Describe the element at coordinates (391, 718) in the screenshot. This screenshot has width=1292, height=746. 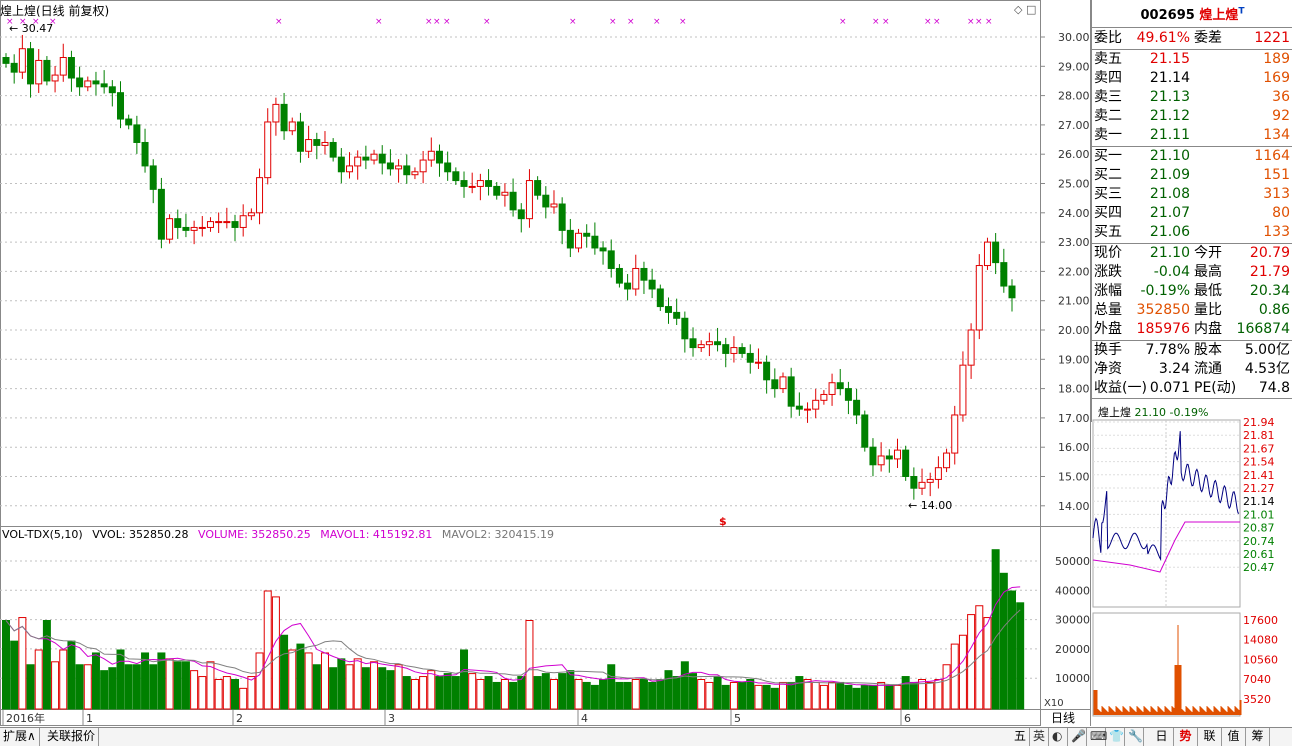
I see `date-axis-label: 3` at that location.